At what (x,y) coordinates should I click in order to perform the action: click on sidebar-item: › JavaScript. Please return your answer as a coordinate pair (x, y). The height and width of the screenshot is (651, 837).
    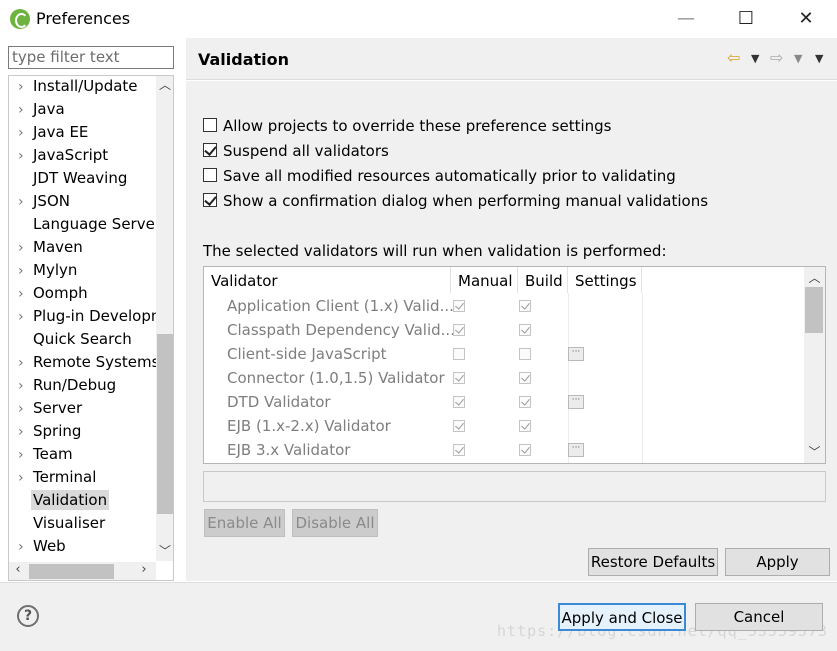
    Looking at the image, I should click on (82, 156).